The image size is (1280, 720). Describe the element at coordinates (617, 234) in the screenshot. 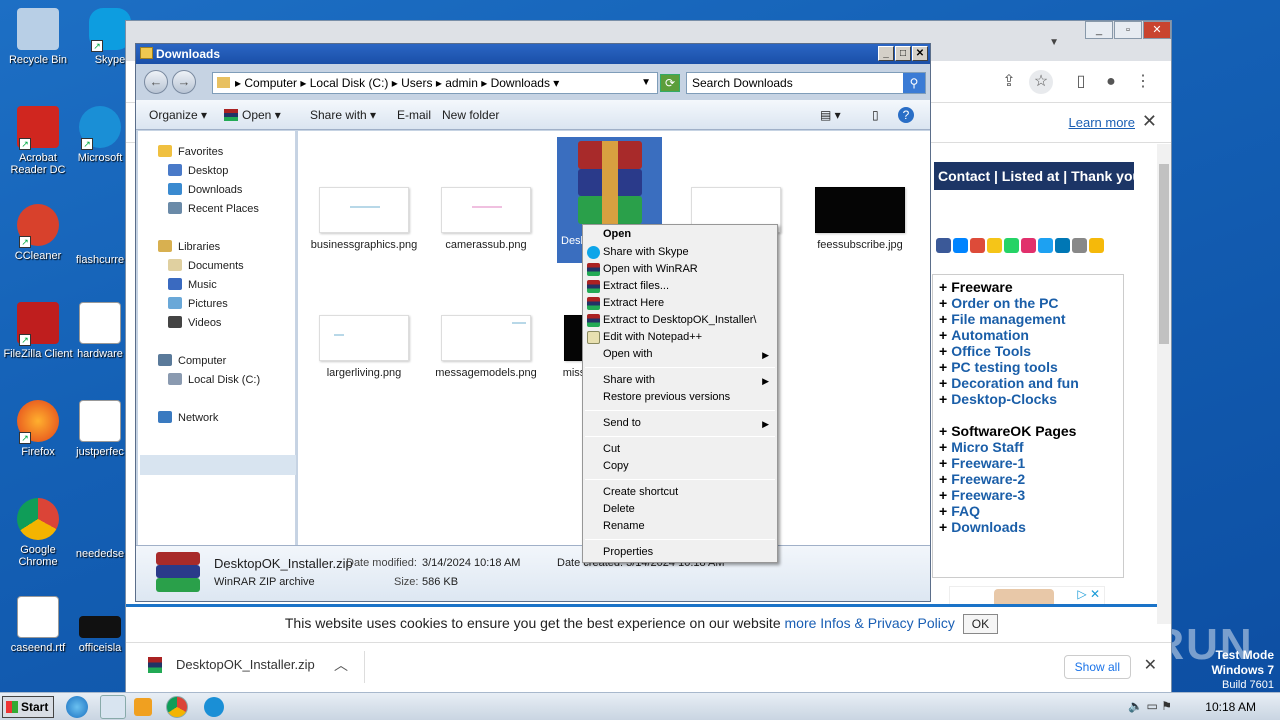

I see `menu-item-open: Open` at that location.